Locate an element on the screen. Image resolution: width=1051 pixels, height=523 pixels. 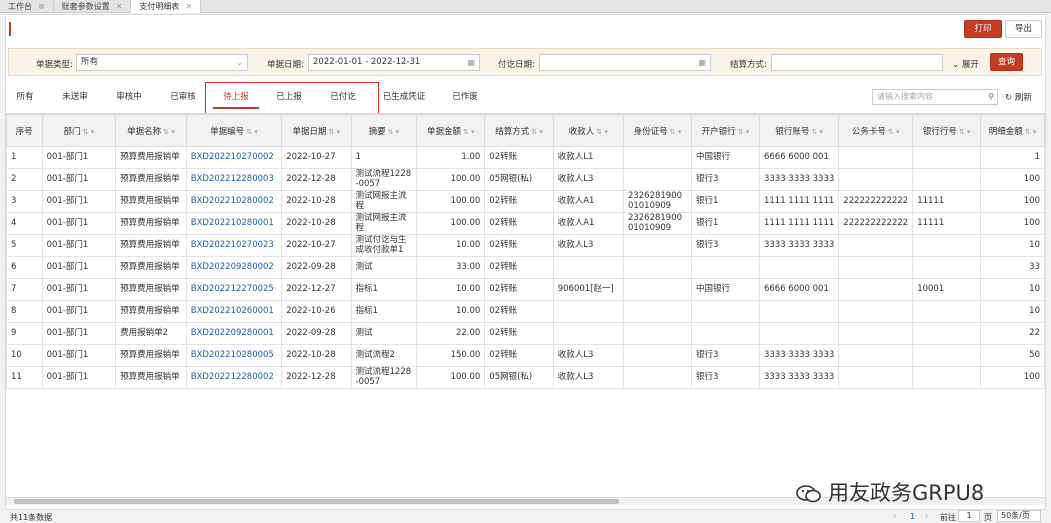
doc-type-select: 所有 ⌄ is located at coordinates (162, 62).